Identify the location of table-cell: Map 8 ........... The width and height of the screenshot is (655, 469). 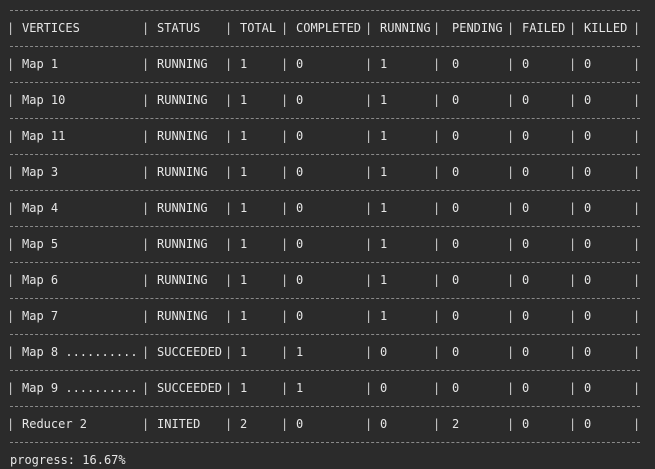
(80, 352).